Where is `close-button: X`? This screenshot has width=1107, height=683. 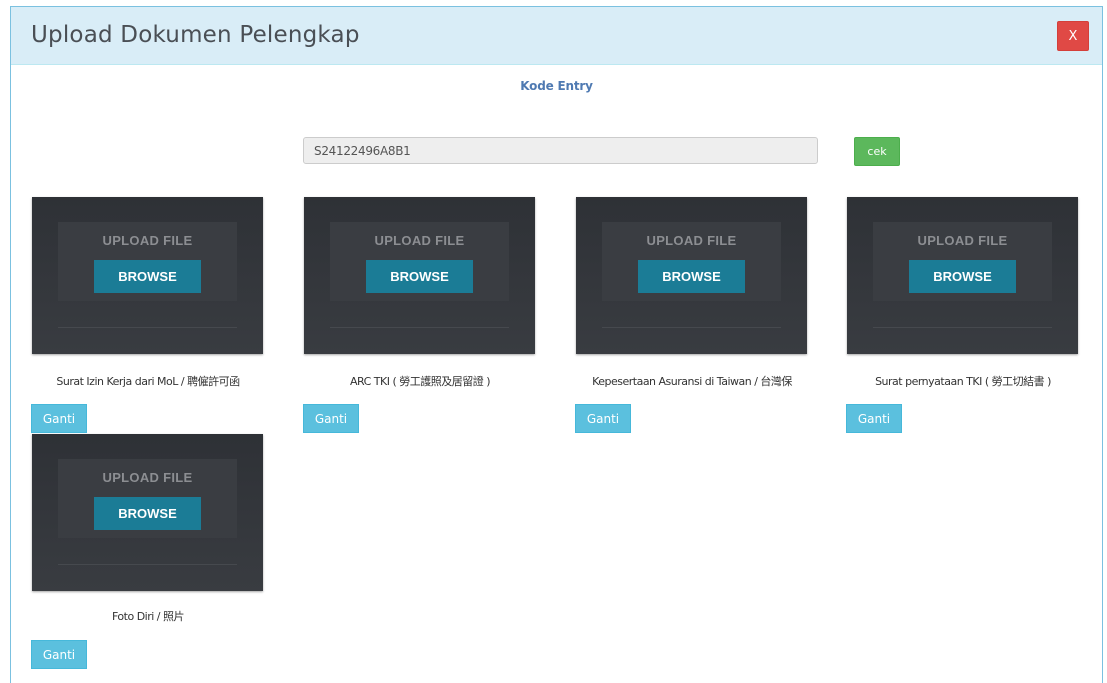
close-button: X is located at coordinates (1073, 36).